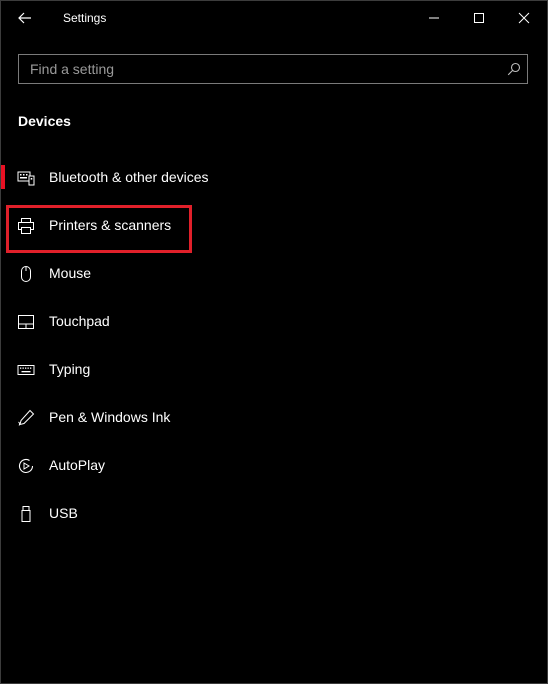 This screenshot has height=684, width=548. What do you see at coordinates (77, 465) in the screenshot?
I see `sidebar-item-label: AutoPlay` at bounding box center [77, 465].